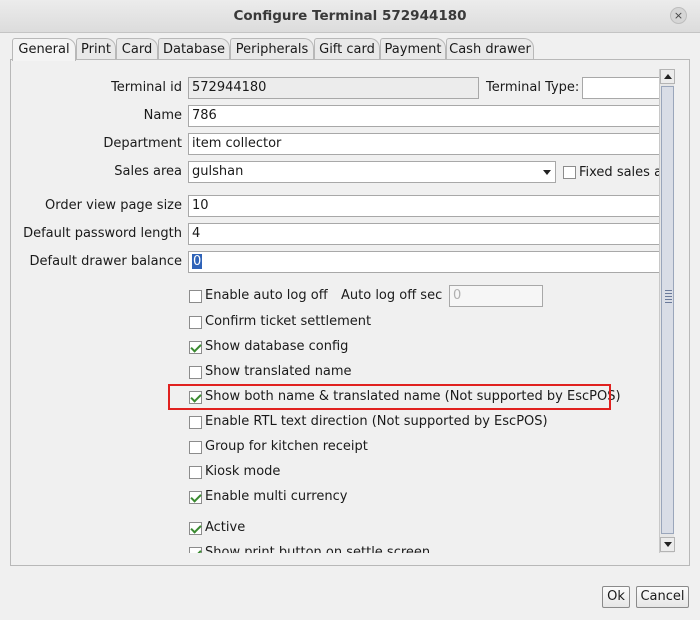 The height and width of the screenshot is (620, 700). What do you see at coordinates (620, 88) in the screenshot?
I see `terminal-type-field` at bounding box center [620, 88].